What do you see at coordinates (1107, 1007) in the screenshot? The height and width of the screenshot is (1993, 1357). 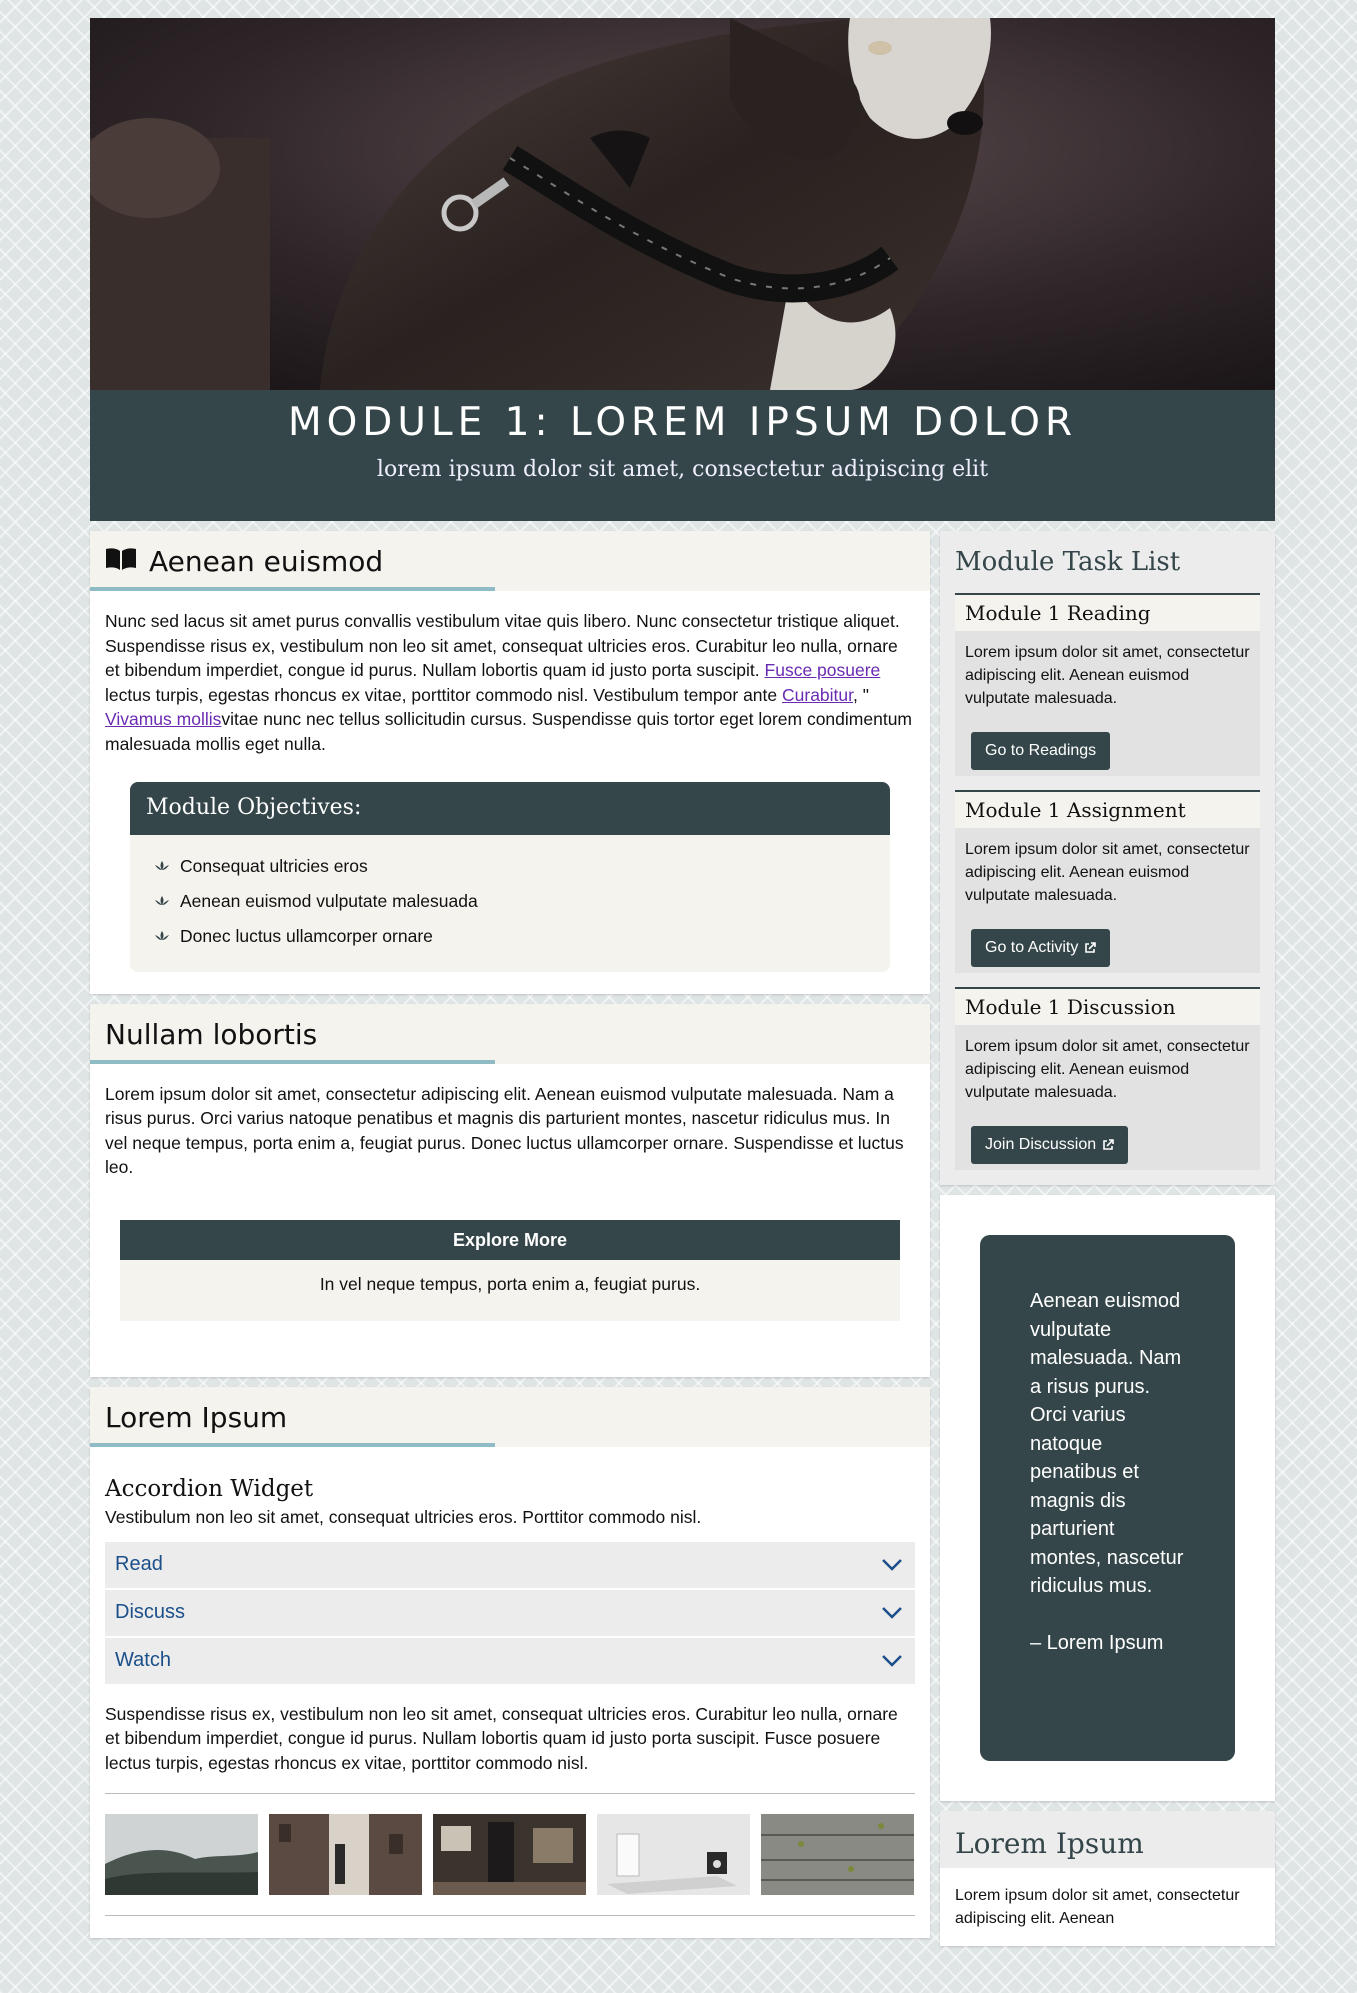 I see `task-title: Module 1 Discussion` at bounding box center [1107, 1007].